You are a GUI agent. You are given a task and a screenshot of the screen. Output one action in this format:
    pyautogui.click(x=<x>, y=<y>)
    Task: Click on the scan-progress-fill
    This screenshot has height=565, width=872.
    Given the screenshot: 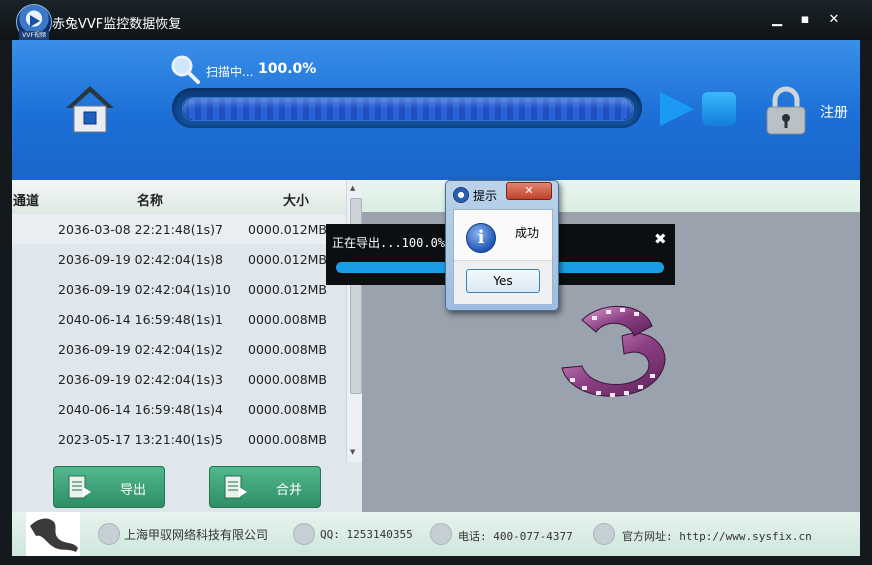 What is the action you would take?
    pyautogui.click(x=408, y=109)
    